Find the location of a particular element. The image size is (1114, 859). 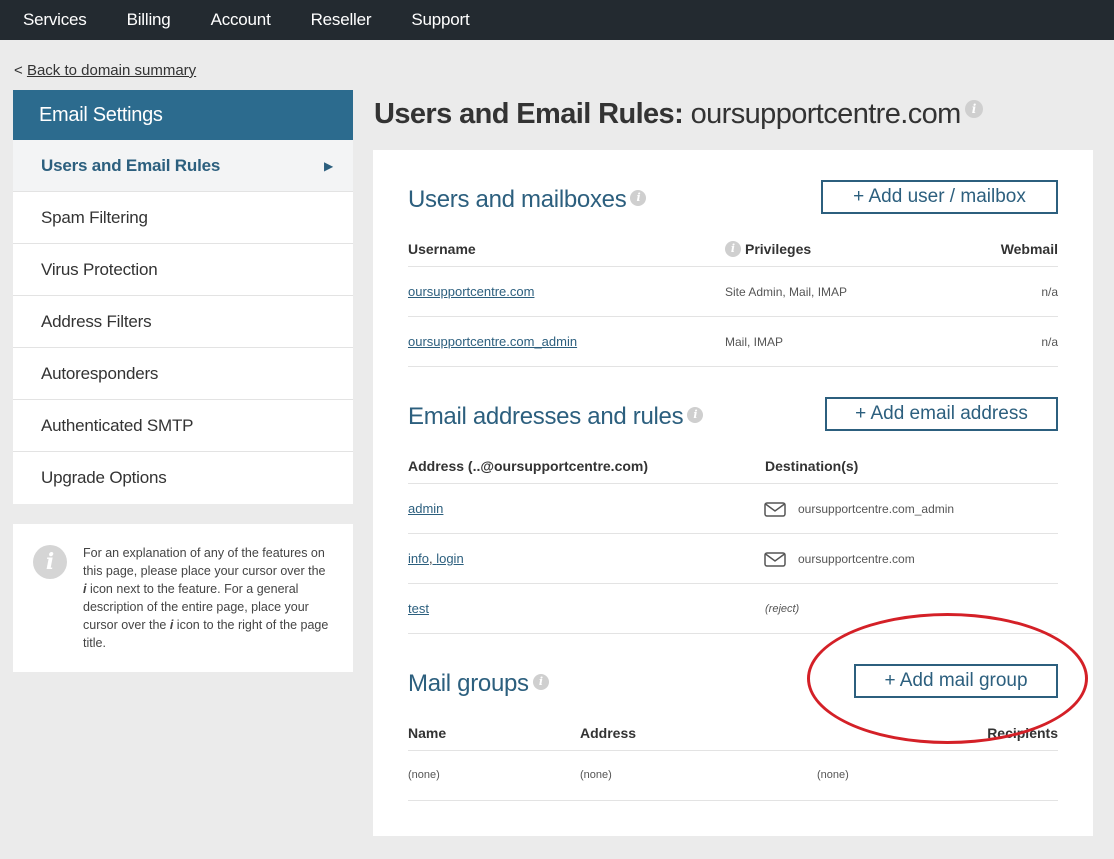

col-address: Address is located at coordinates (608, 733).